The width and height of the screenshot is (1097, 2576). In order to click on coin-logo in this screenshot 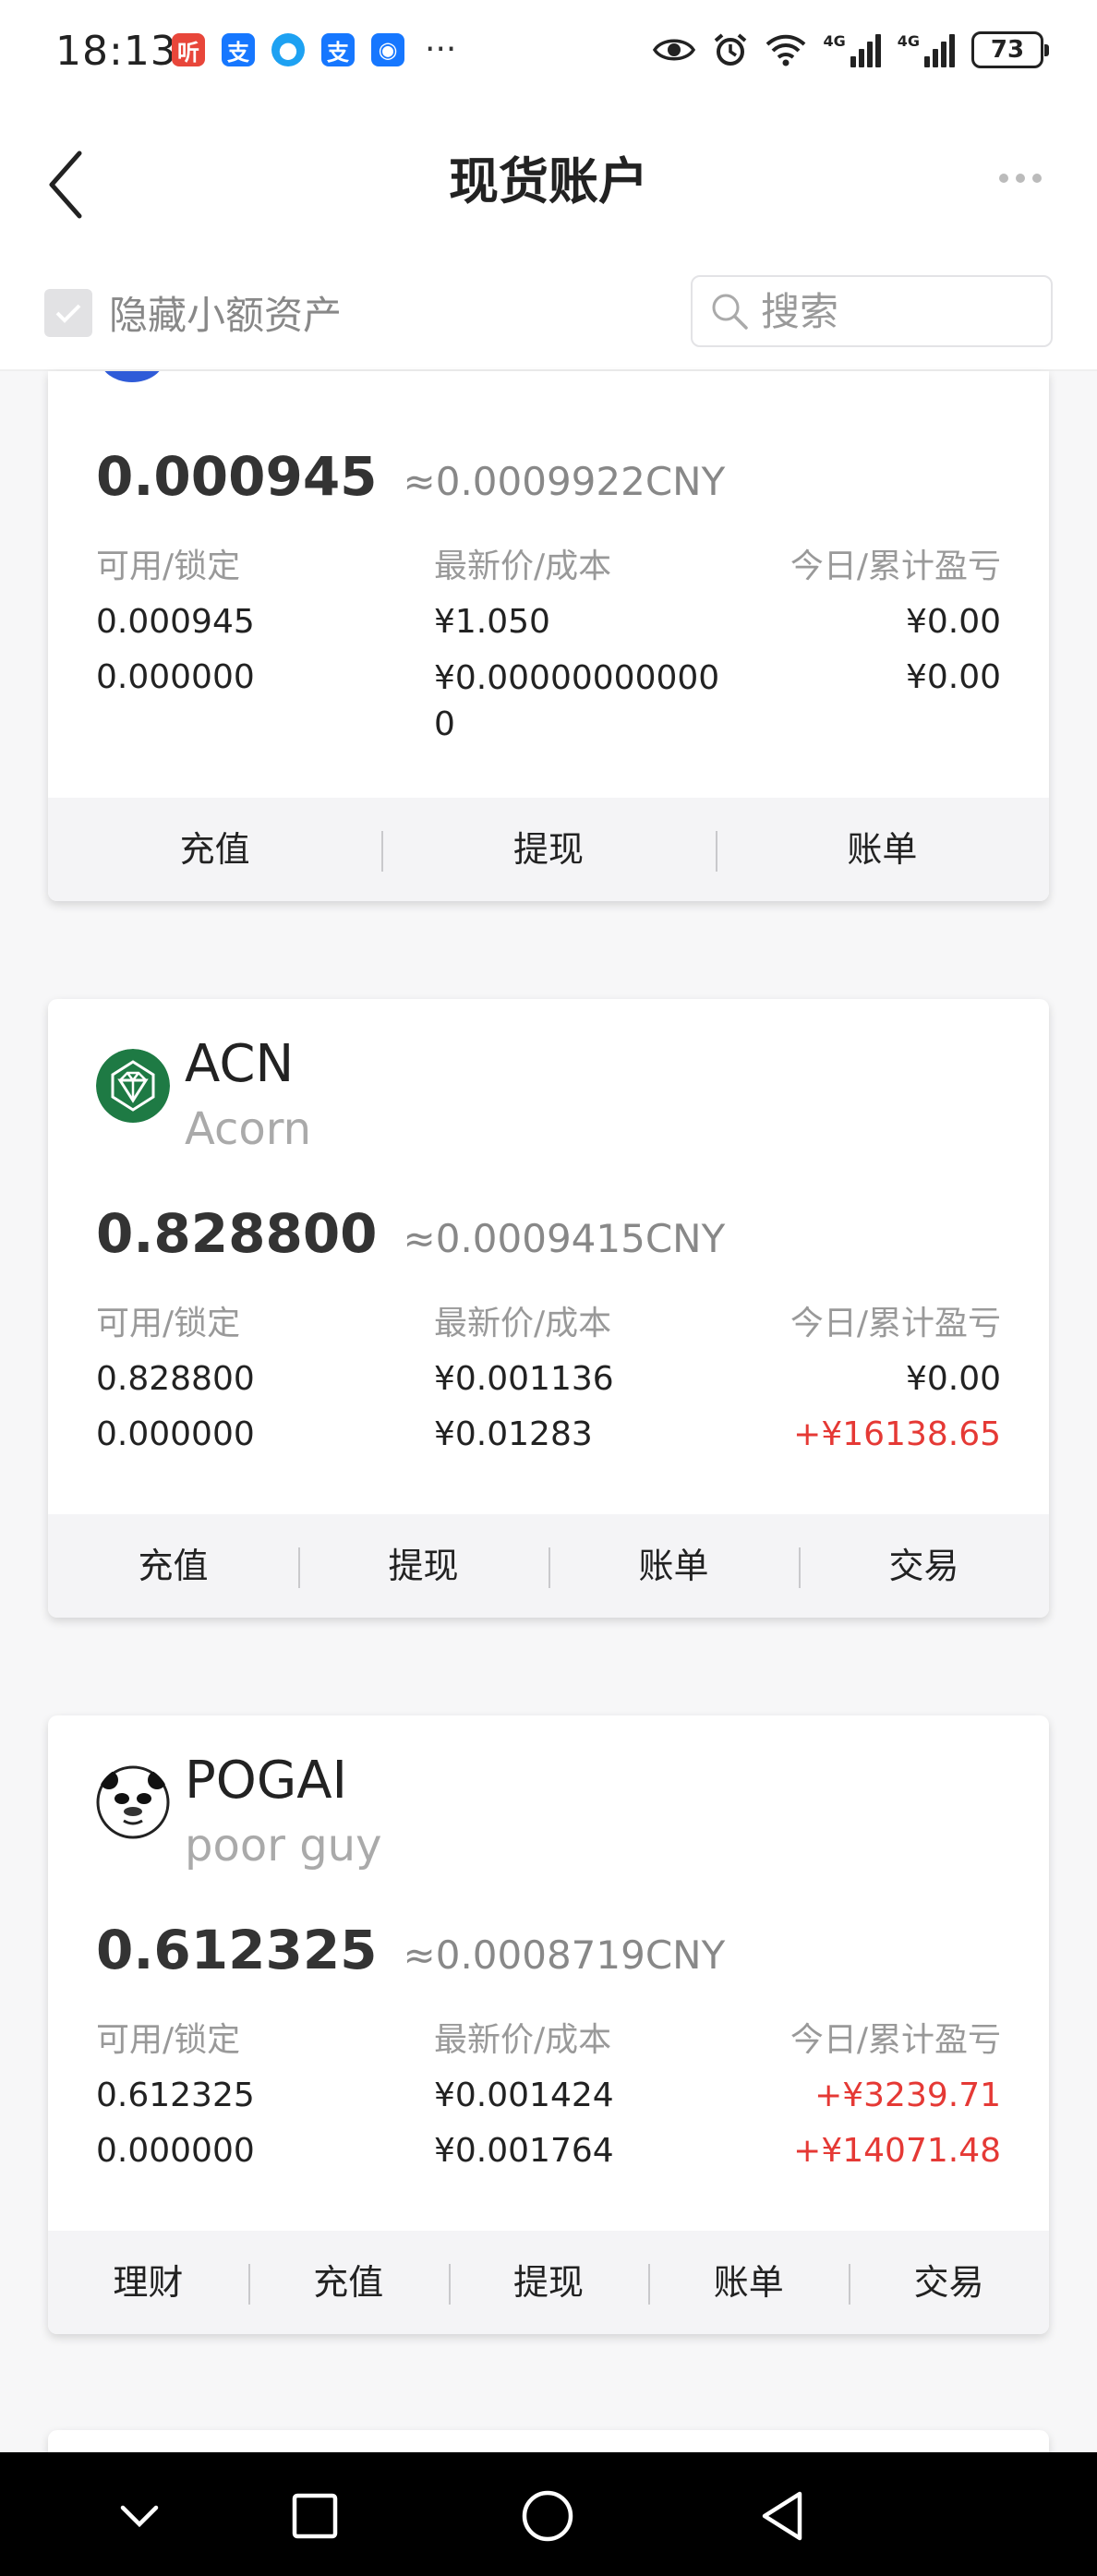, I will do `click(132, 376)`.